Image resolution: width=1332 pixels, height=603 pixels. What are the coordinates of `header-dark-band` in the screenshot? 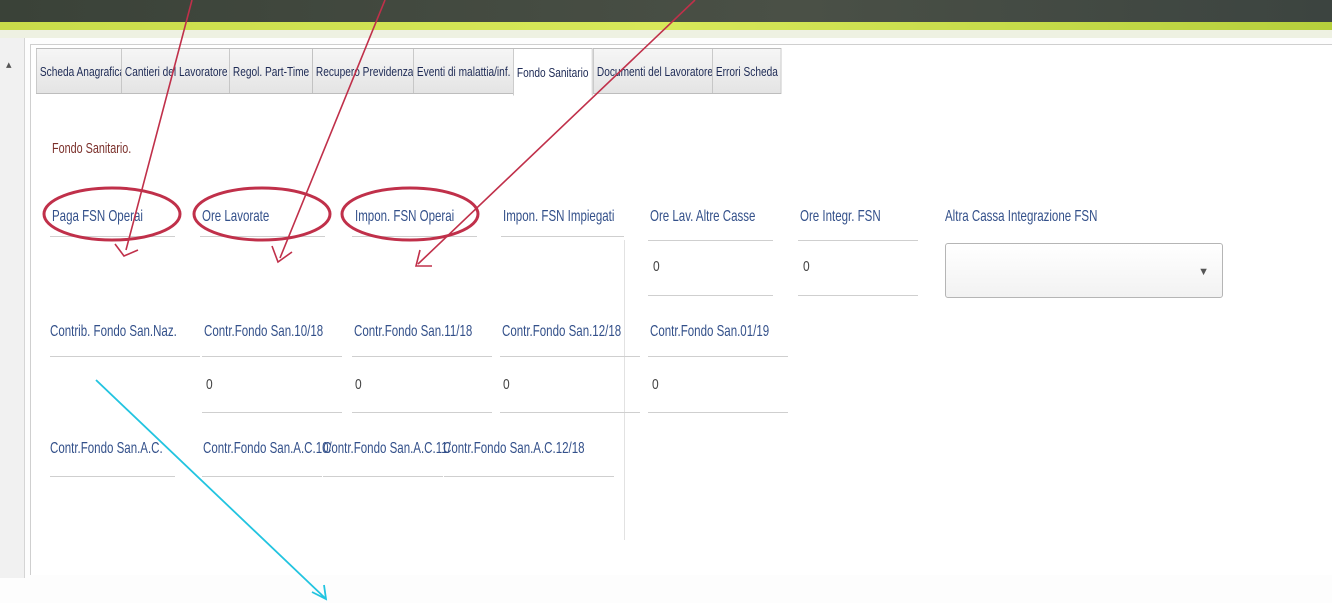 It's located at (666, 11).